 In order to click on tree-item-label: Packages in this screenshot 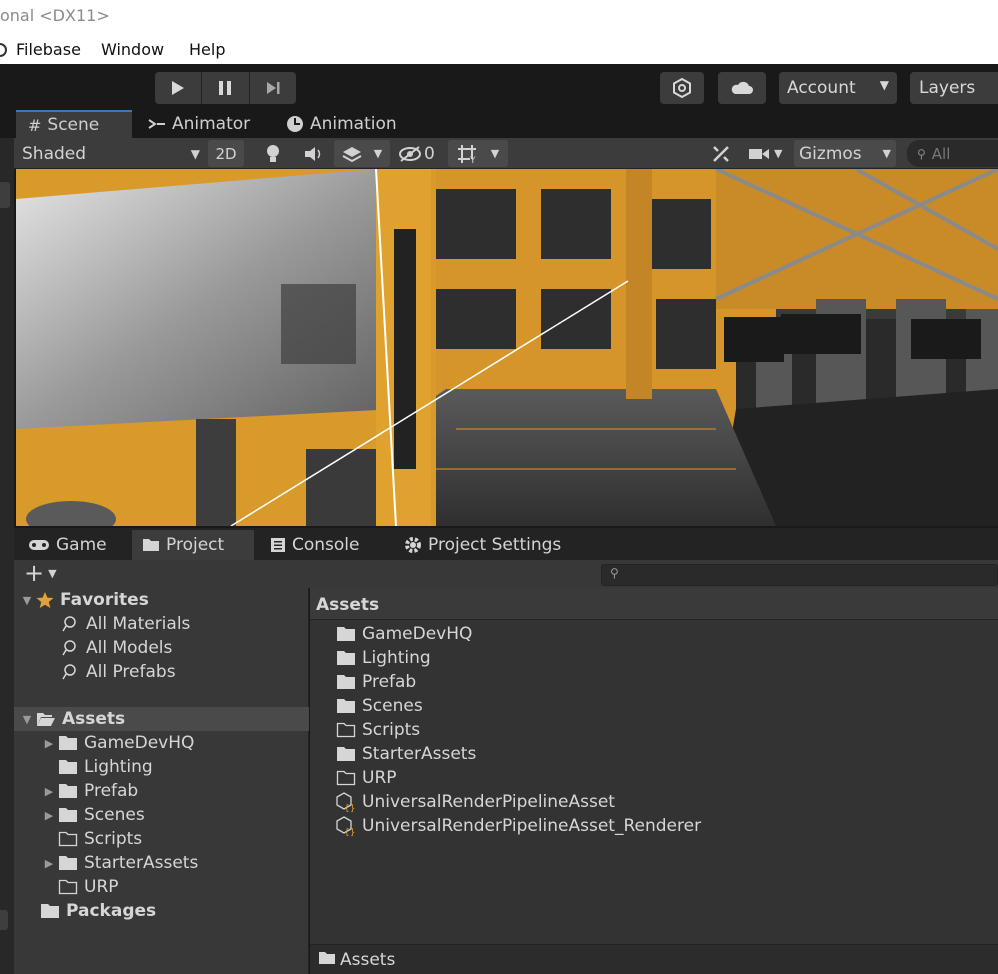, I will do `click(111, 911)`.